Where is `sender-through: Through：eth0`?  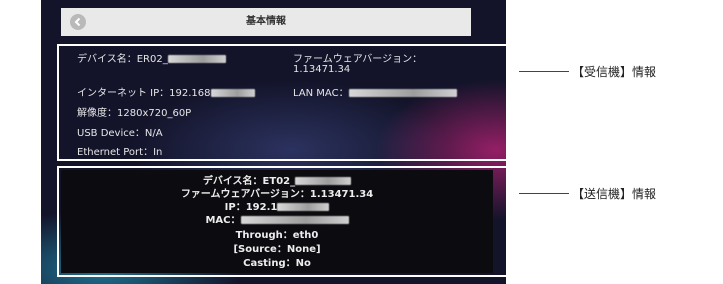 sender-through: Through：eth0 is located at coordinates (277, 235).